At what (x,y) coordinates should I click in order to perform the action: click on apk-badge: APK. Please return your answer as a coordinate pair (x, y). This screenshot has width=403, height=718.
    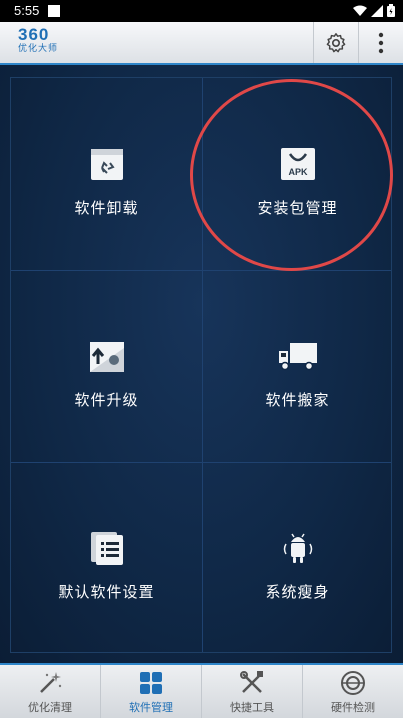
    Looking at the image, I should click on (298, 172).